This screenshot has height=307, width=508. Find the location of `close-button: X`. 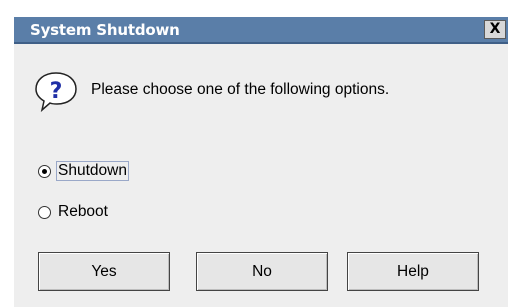

close-button: X is located at coordinates (495, 29).